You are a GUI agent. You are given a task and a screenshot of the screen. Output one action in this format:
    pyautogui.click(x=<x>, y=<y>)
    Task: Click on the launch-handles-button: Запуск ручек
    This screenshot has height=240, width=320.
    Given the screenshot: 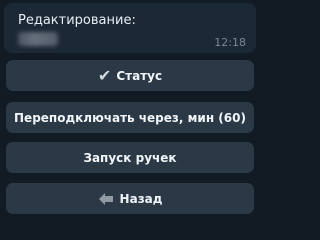 What is the action you would take?
    pyautogui.click(x=130, y=157)
    